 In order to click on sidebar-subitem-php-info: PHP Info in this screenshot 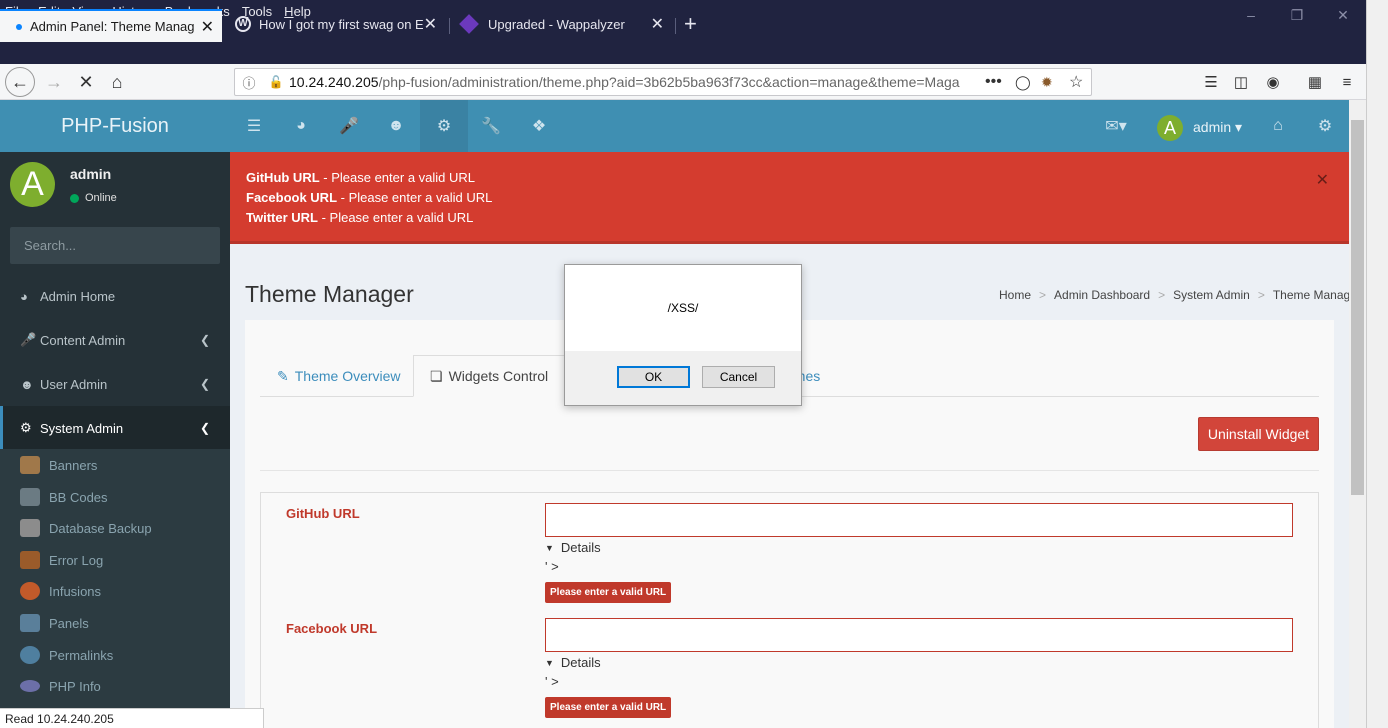, I will do `click(115, 686)`.